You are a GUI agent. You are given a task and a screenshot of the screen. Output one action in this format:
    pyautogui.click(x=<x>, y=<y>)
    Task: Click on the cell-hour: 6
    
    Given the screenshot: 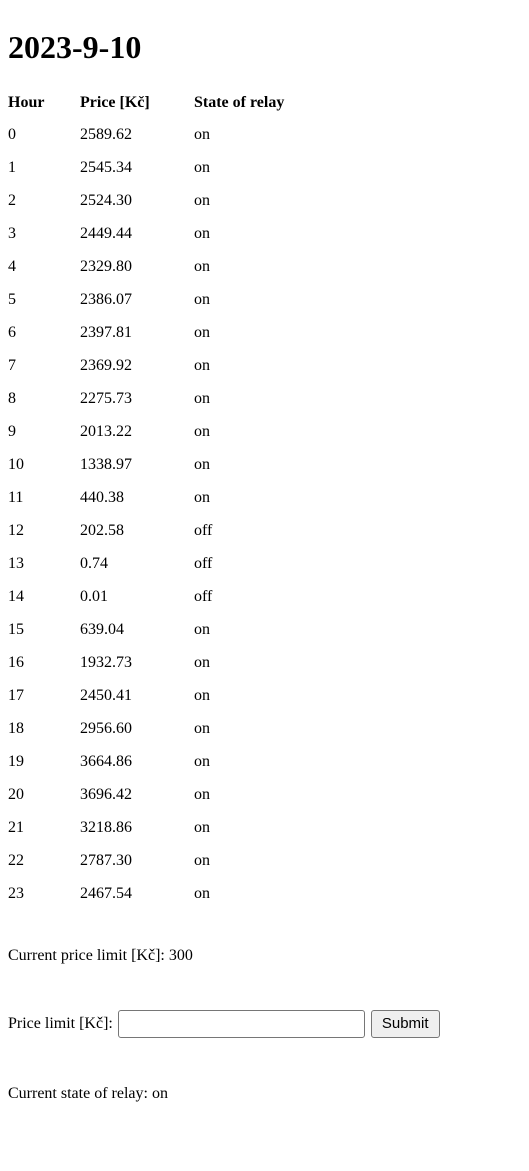 What is the action you would take?
    pyautogui.click(x=12, y=332)
    